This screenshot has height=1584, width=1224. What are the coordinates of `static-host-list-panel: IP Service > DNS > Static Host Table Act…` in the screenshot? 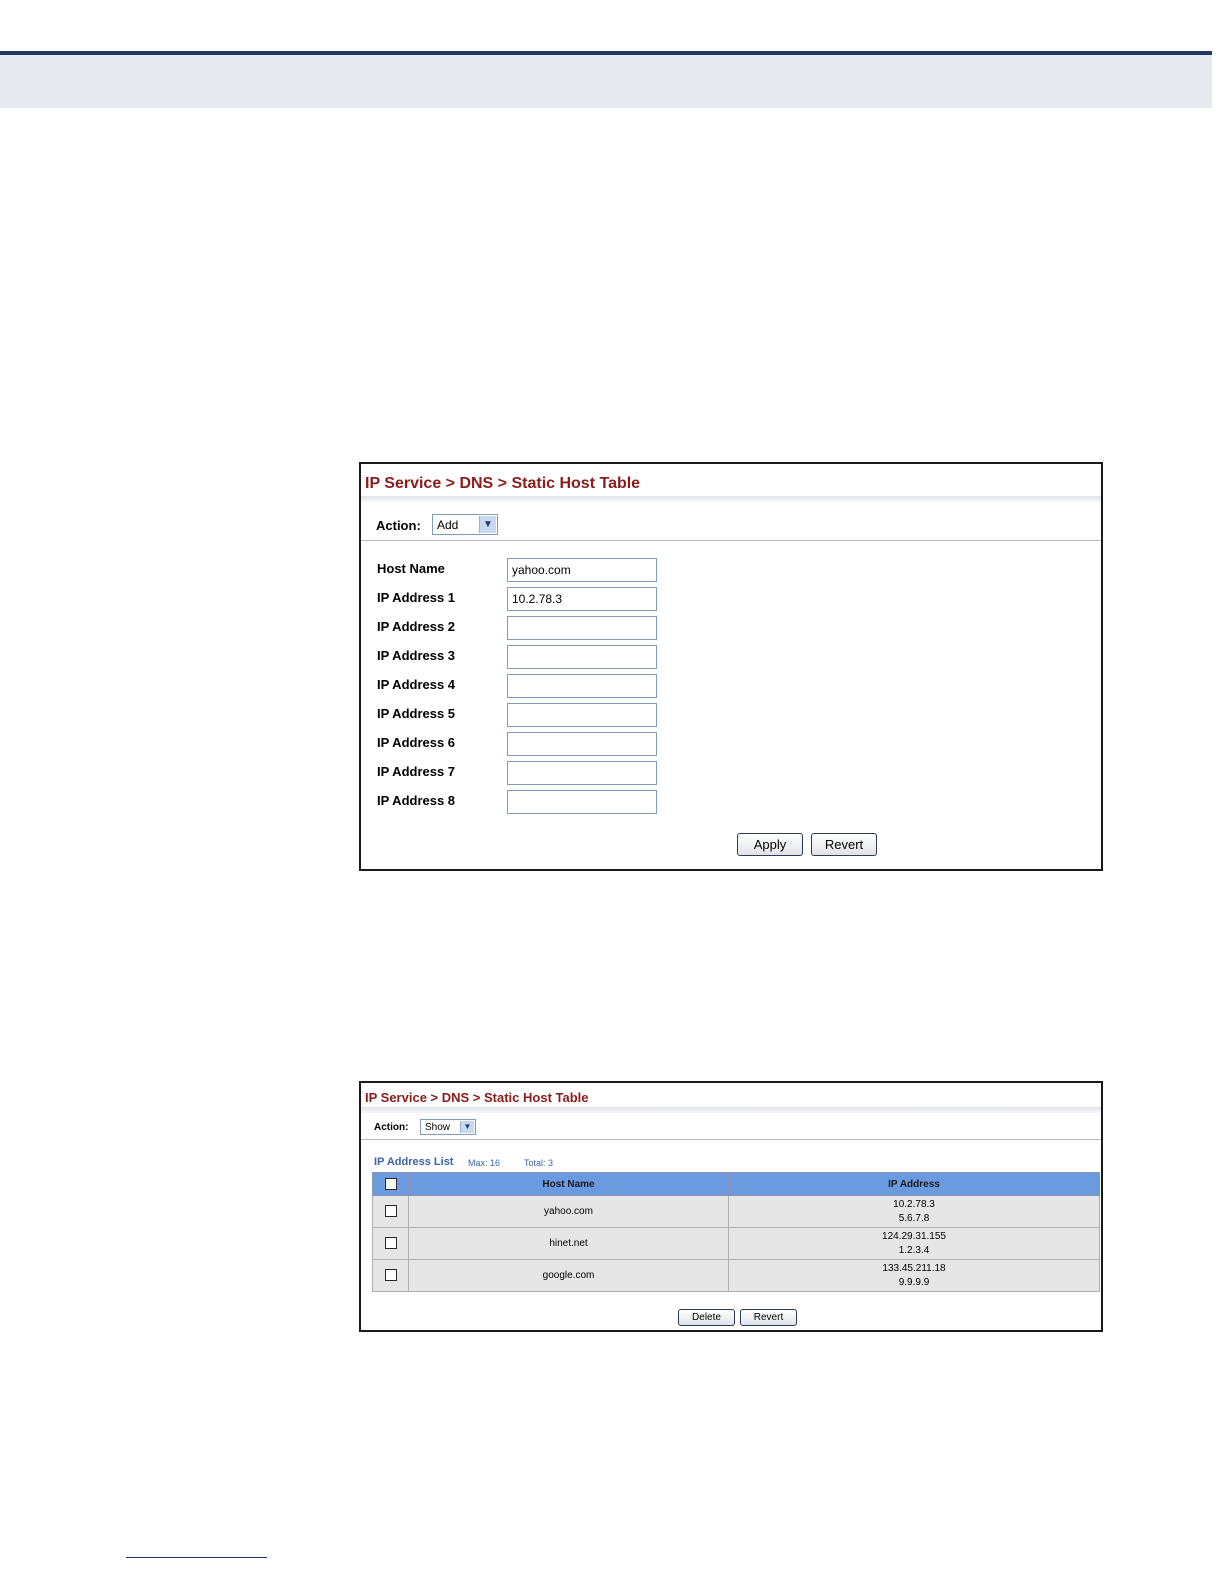 It's located at (731, 1206).